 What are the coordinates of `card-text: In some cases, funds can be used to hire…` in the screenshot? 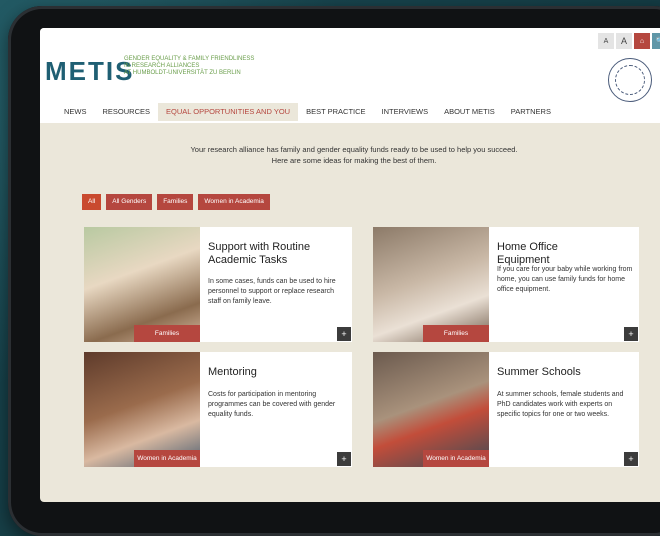 It's located at (272, 291).